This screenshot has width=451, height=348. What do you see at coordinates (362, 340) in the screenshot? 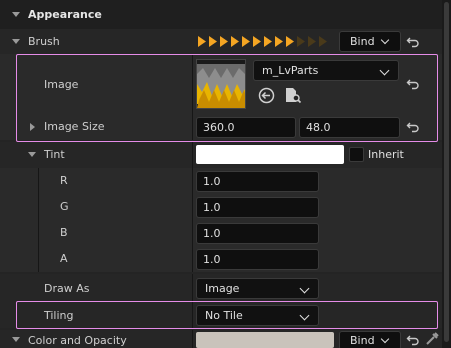
I see `color-bind-label: Bind` at bounding box center [362, 340].